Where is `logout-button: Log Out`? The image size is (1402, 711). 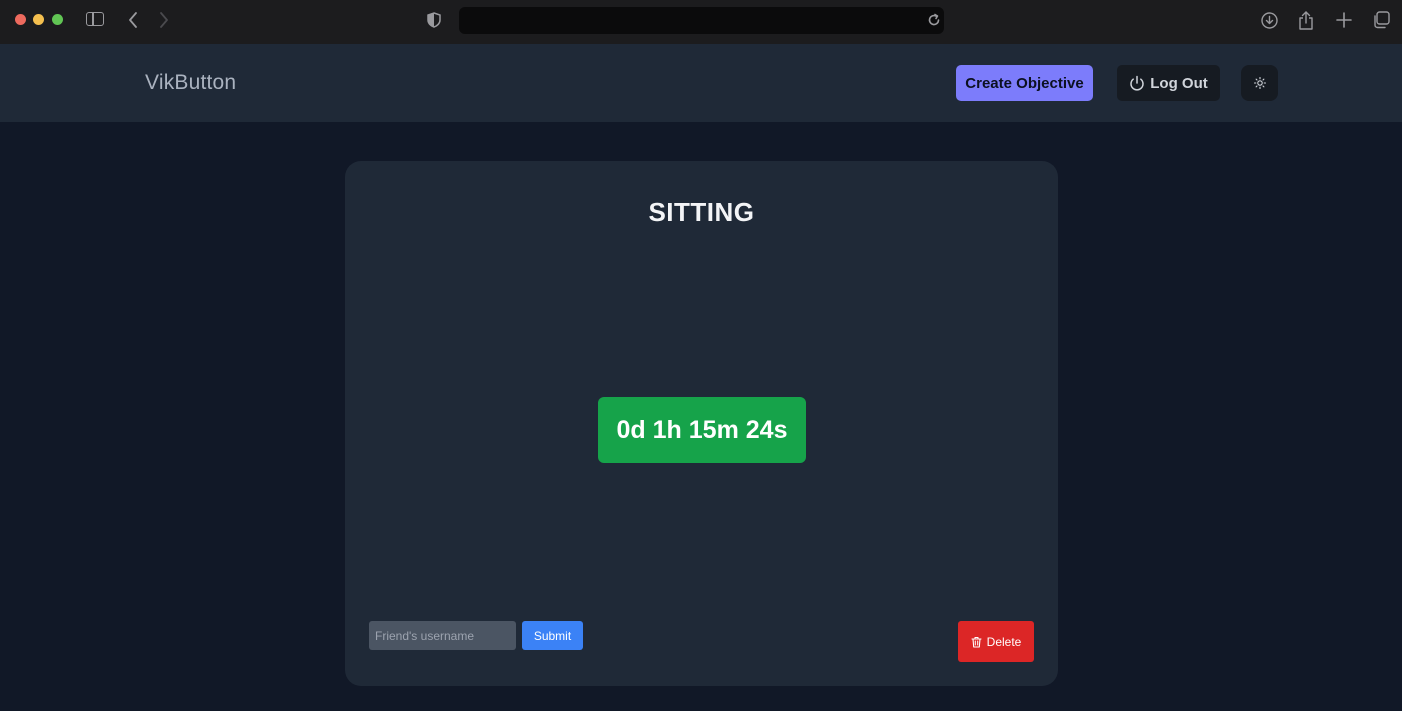
logout-button: Log Out is located at coordinates (1168, 83).